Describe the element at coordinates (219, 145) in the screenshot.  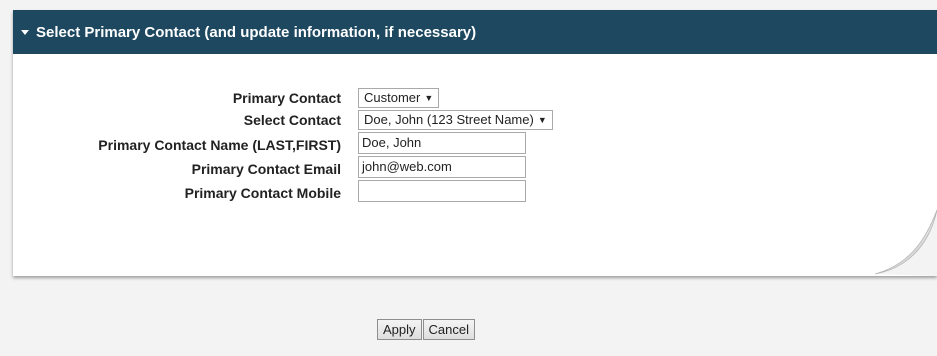
I see `contact-name-label: Primary Contact Name (LAST,FIRST)` at that location.